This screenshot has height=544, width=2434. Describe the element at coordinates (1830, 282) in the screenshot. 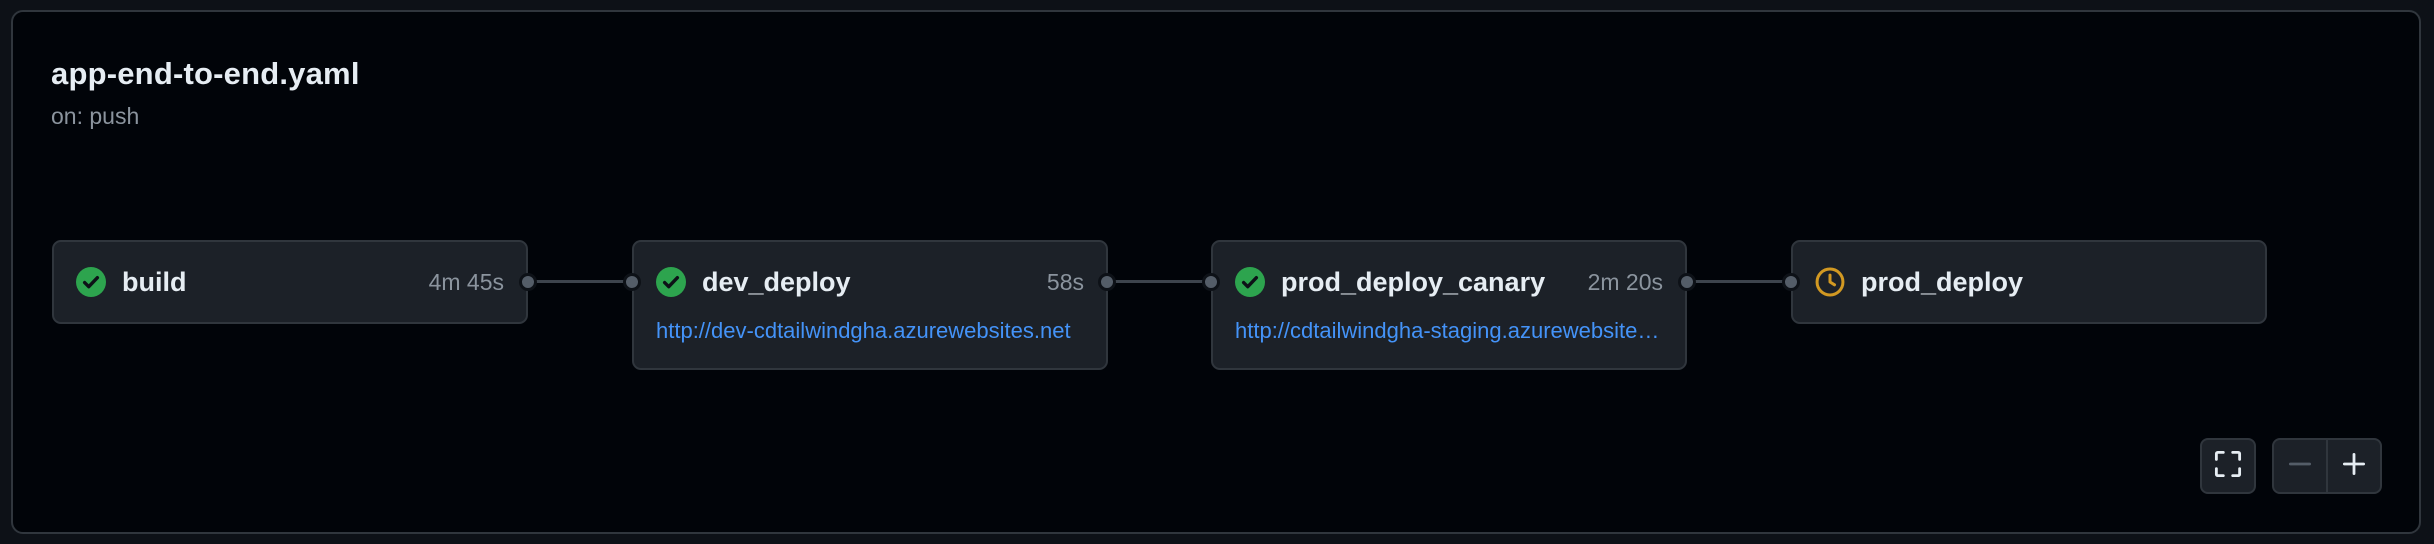

I see `clock-icon` at that location.